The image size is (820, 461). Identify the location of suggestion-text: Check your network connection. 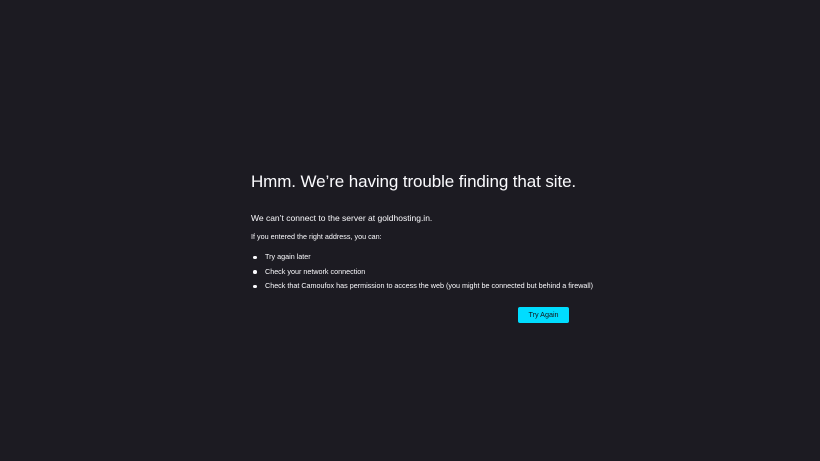
(315, 271).